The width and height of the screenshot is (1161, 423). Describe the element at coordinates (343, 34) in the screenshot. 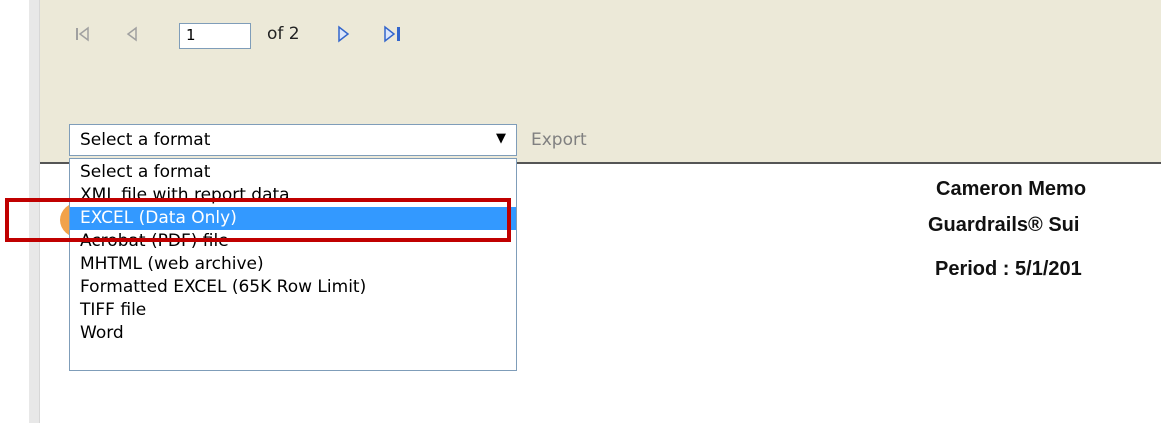

I see `next-page-icon` at that location.